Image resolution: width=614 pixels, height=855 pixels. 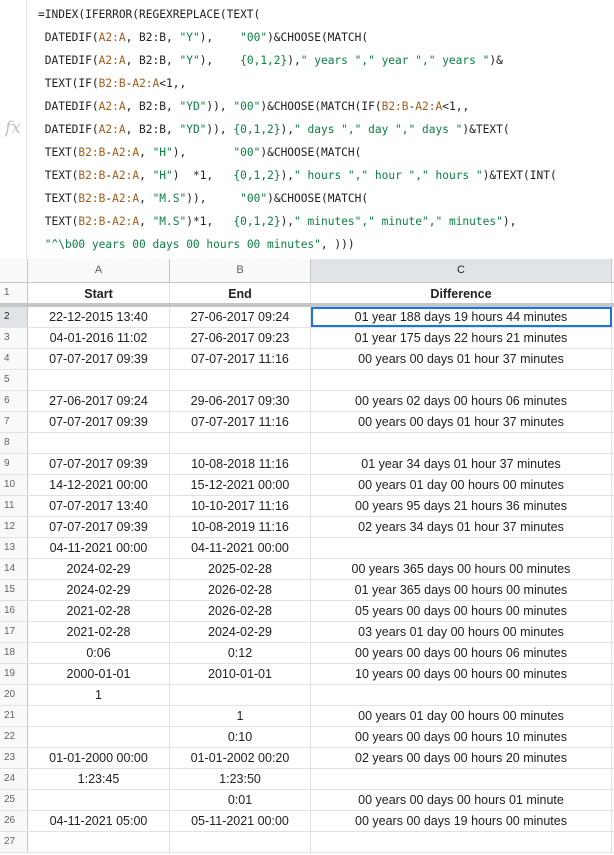 I want to click on row-number: 15, so click(x=14, y=590).